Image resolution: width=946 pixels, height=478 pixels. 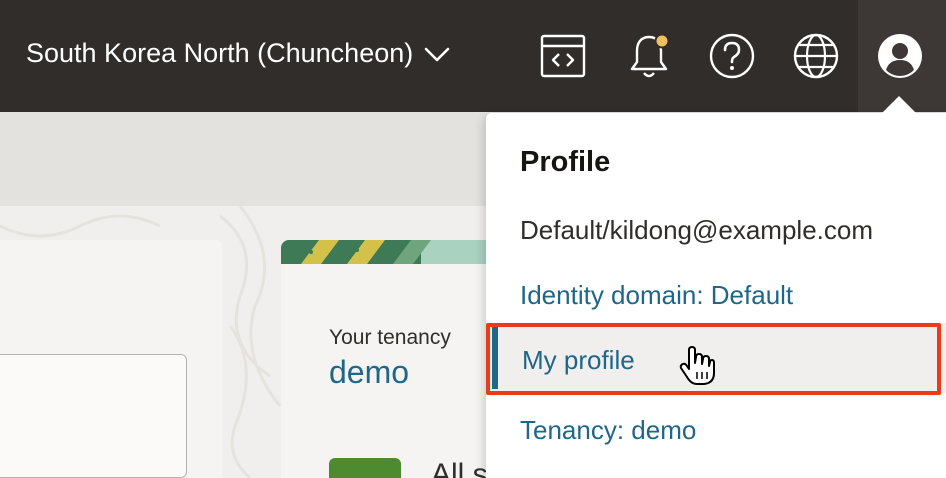 What do you see at coordinates (656, 295) in the screenshot?
I see `identity-domain-link: Identity domain: Default` at bounding box center [656, 295].